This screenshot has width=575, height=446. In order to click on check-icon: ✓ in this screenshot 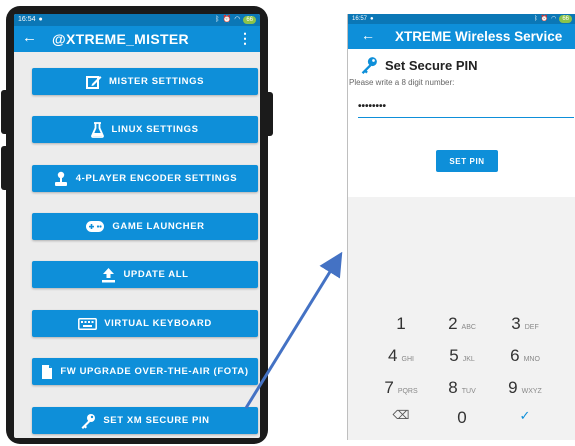, I will do `click(525, 415)`.